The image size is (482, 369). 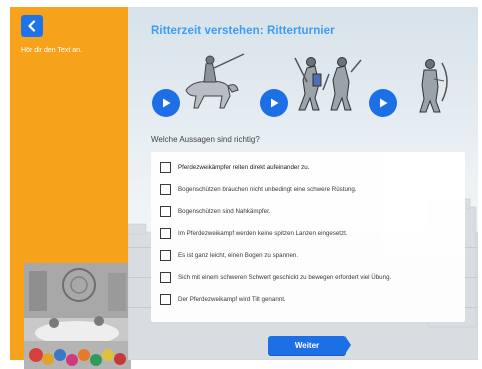 I want to click on weiter-button: Weiter, so click(x=309, y=345).